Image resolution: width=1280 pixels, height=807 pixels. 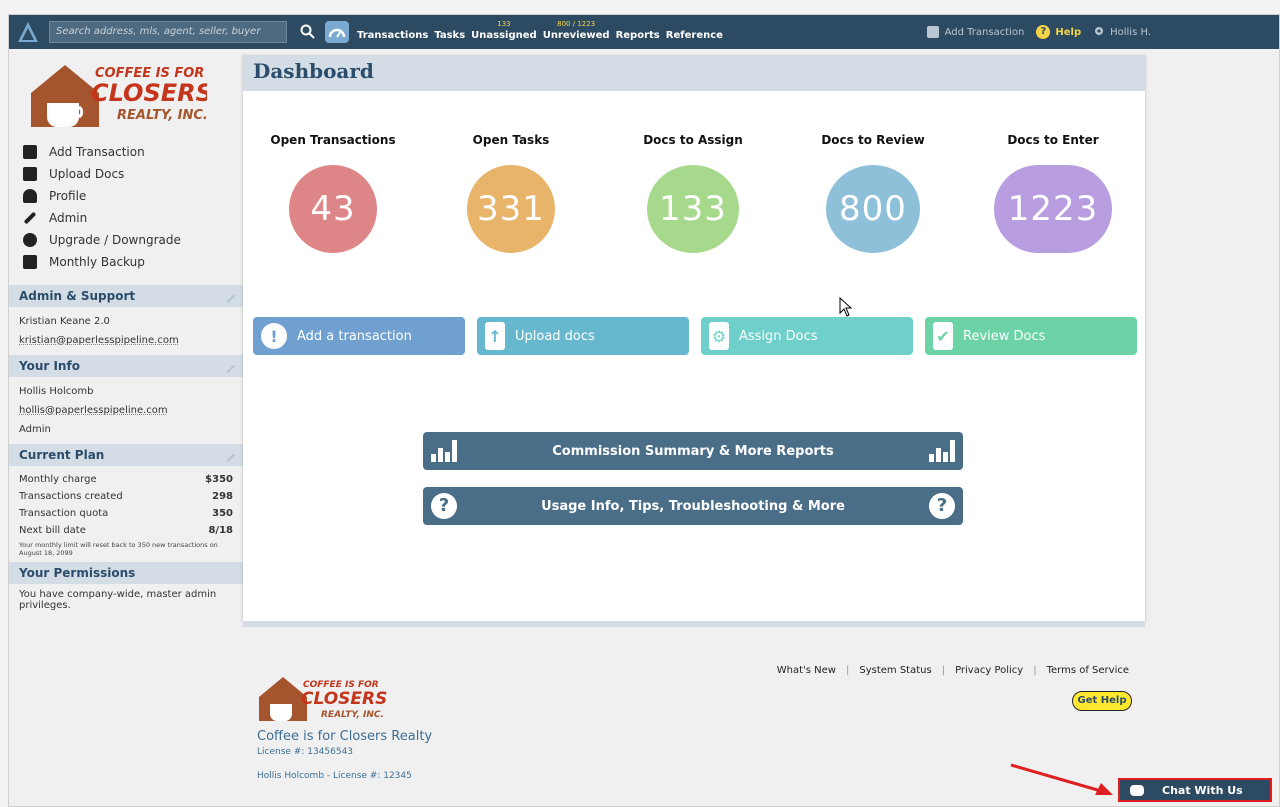 What do you see at coordinates (126, 455) in the screenshot?
I see `current-plan-heading: Current Plan` at bounding box center [126, 455].